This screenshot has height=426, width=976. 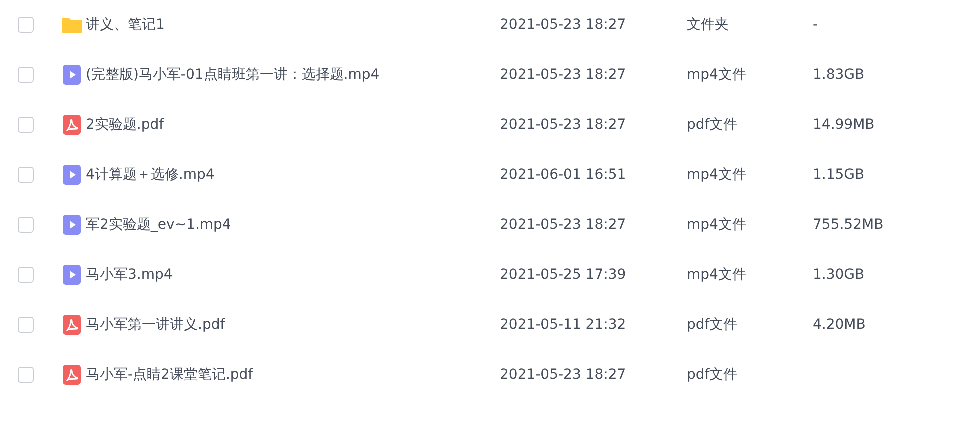 I want to click on file-size: 1.15GB, so click(x=839, y=174).